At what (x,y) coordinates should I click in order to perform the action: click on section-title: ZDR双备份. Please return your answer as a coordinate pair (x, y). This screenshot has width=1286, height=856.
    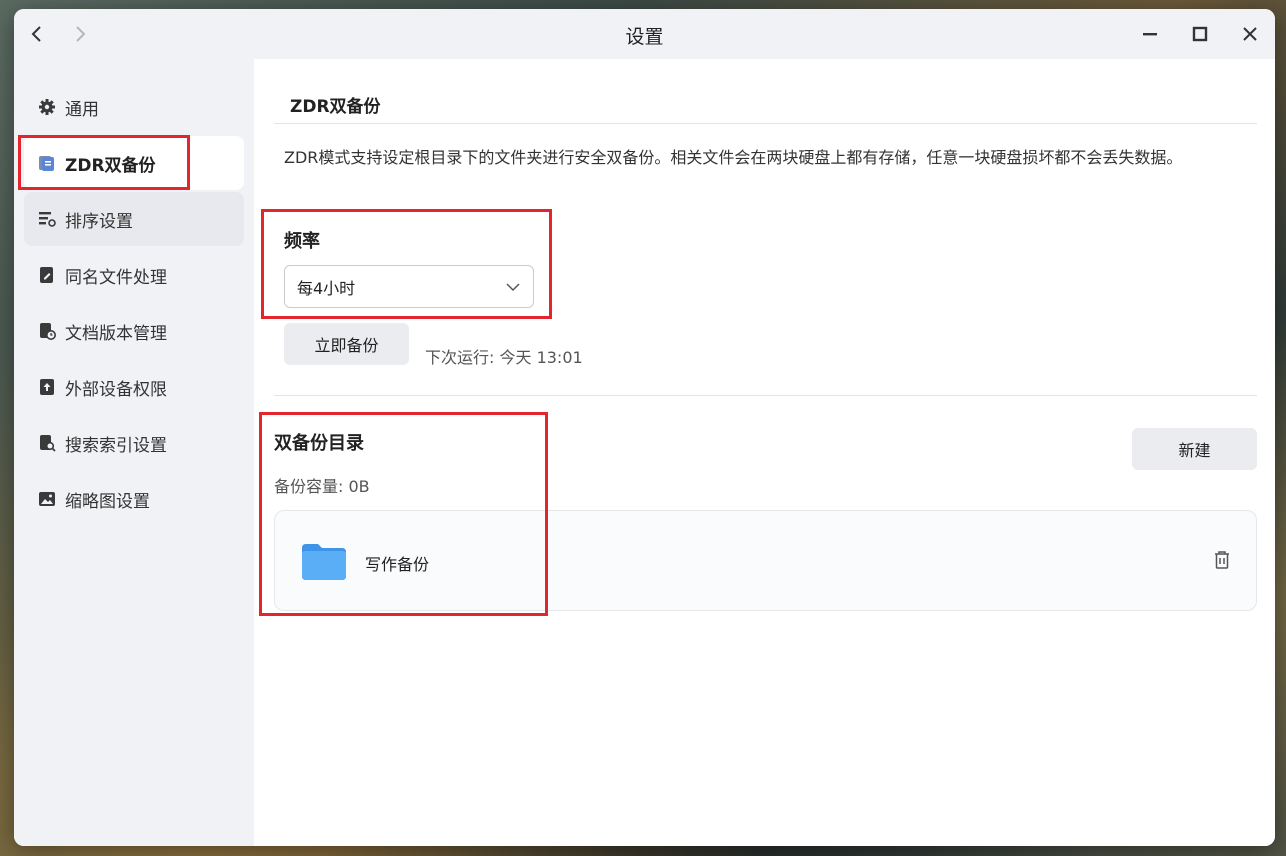
    Looking at the image, I should click on (335, 107).